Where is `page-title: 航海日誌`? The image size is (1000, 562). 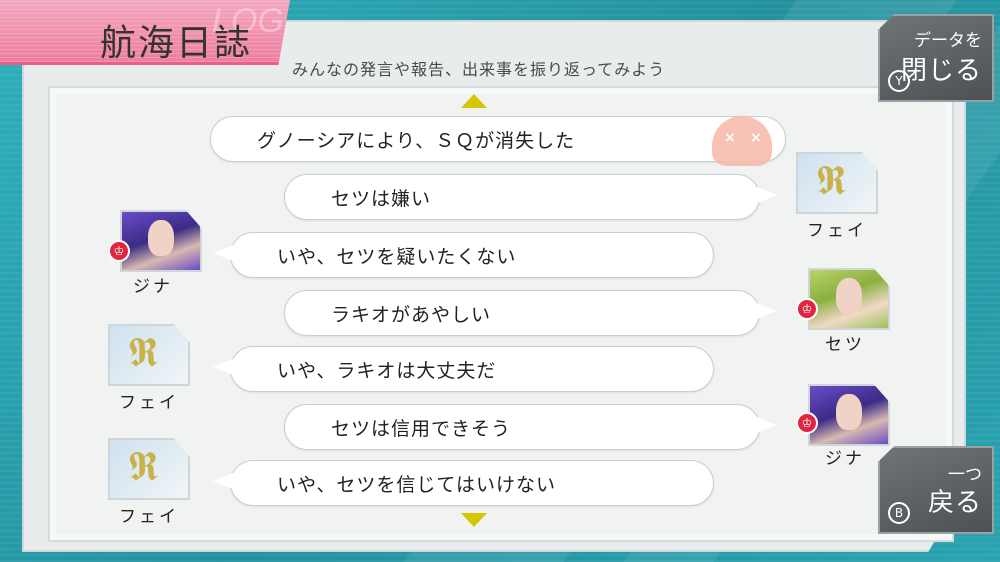 page-title: 航海日誌 is located at coordinates (176, 43).